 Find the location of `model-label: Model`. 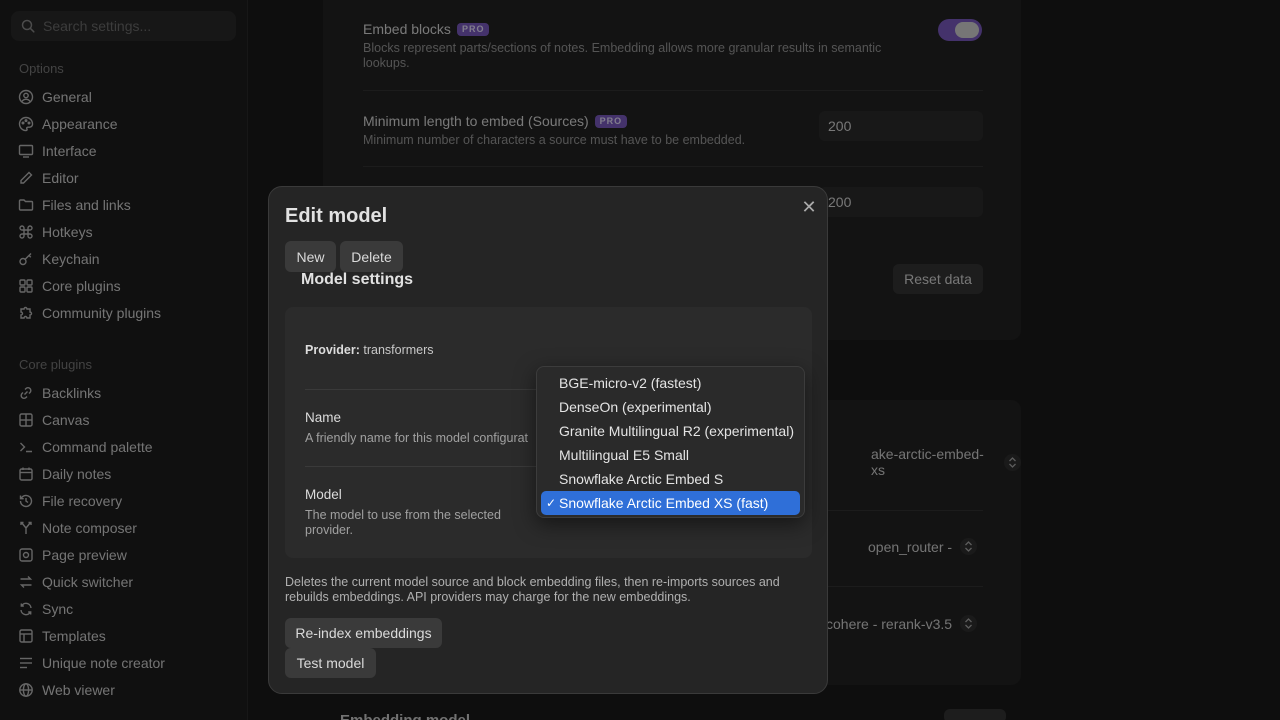

model-label: Model is located at coordinates (323, 494).